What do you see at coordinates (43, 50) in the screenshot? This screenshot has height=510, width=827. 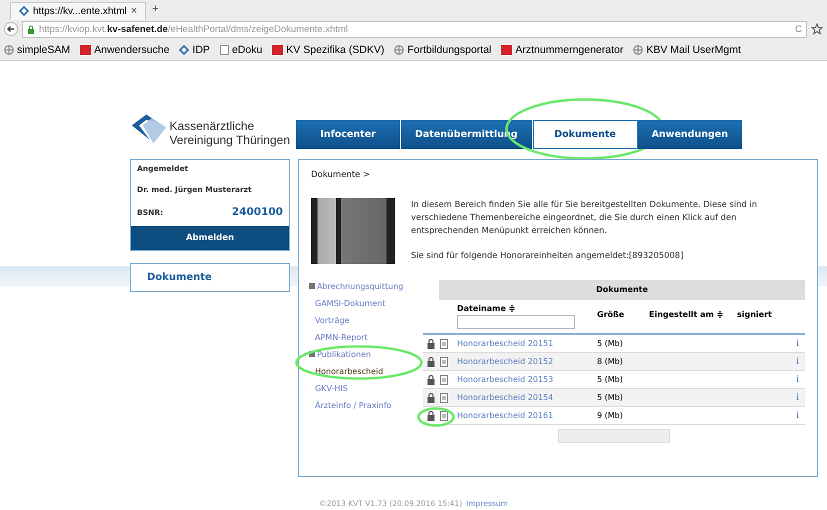 I see `bookmark-link: simpleSAM` at bounding box center [43, 50].